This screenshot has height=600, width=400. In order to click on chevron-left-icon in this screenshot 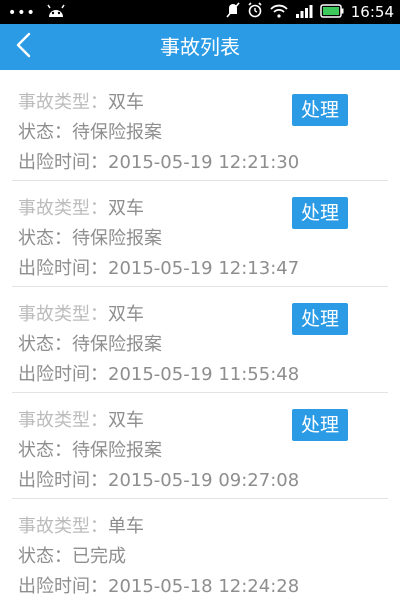, I will do `click(23, 47)`.